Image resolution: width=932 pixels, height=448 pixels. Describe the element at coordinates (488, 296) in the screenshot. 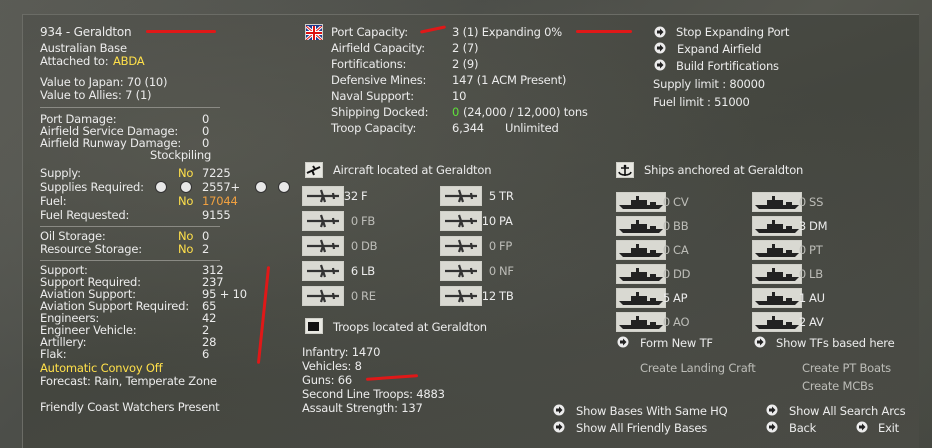

I see `aircraft-count: 12` at that location.